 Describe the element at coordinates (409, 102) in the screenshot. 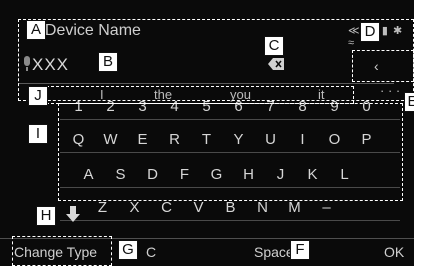

I see `callout-label: E` at that location.